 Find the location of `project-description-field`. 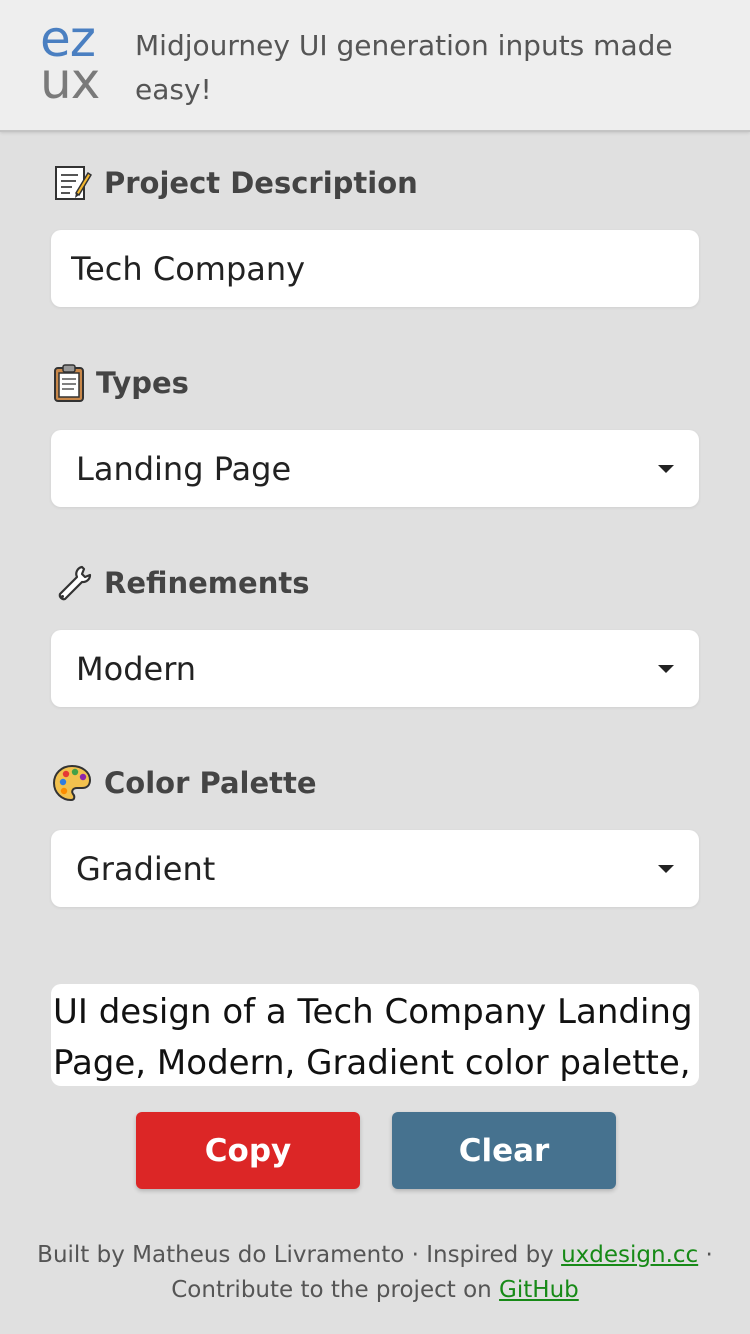

project-description-field is located at coordinates (375, 268).